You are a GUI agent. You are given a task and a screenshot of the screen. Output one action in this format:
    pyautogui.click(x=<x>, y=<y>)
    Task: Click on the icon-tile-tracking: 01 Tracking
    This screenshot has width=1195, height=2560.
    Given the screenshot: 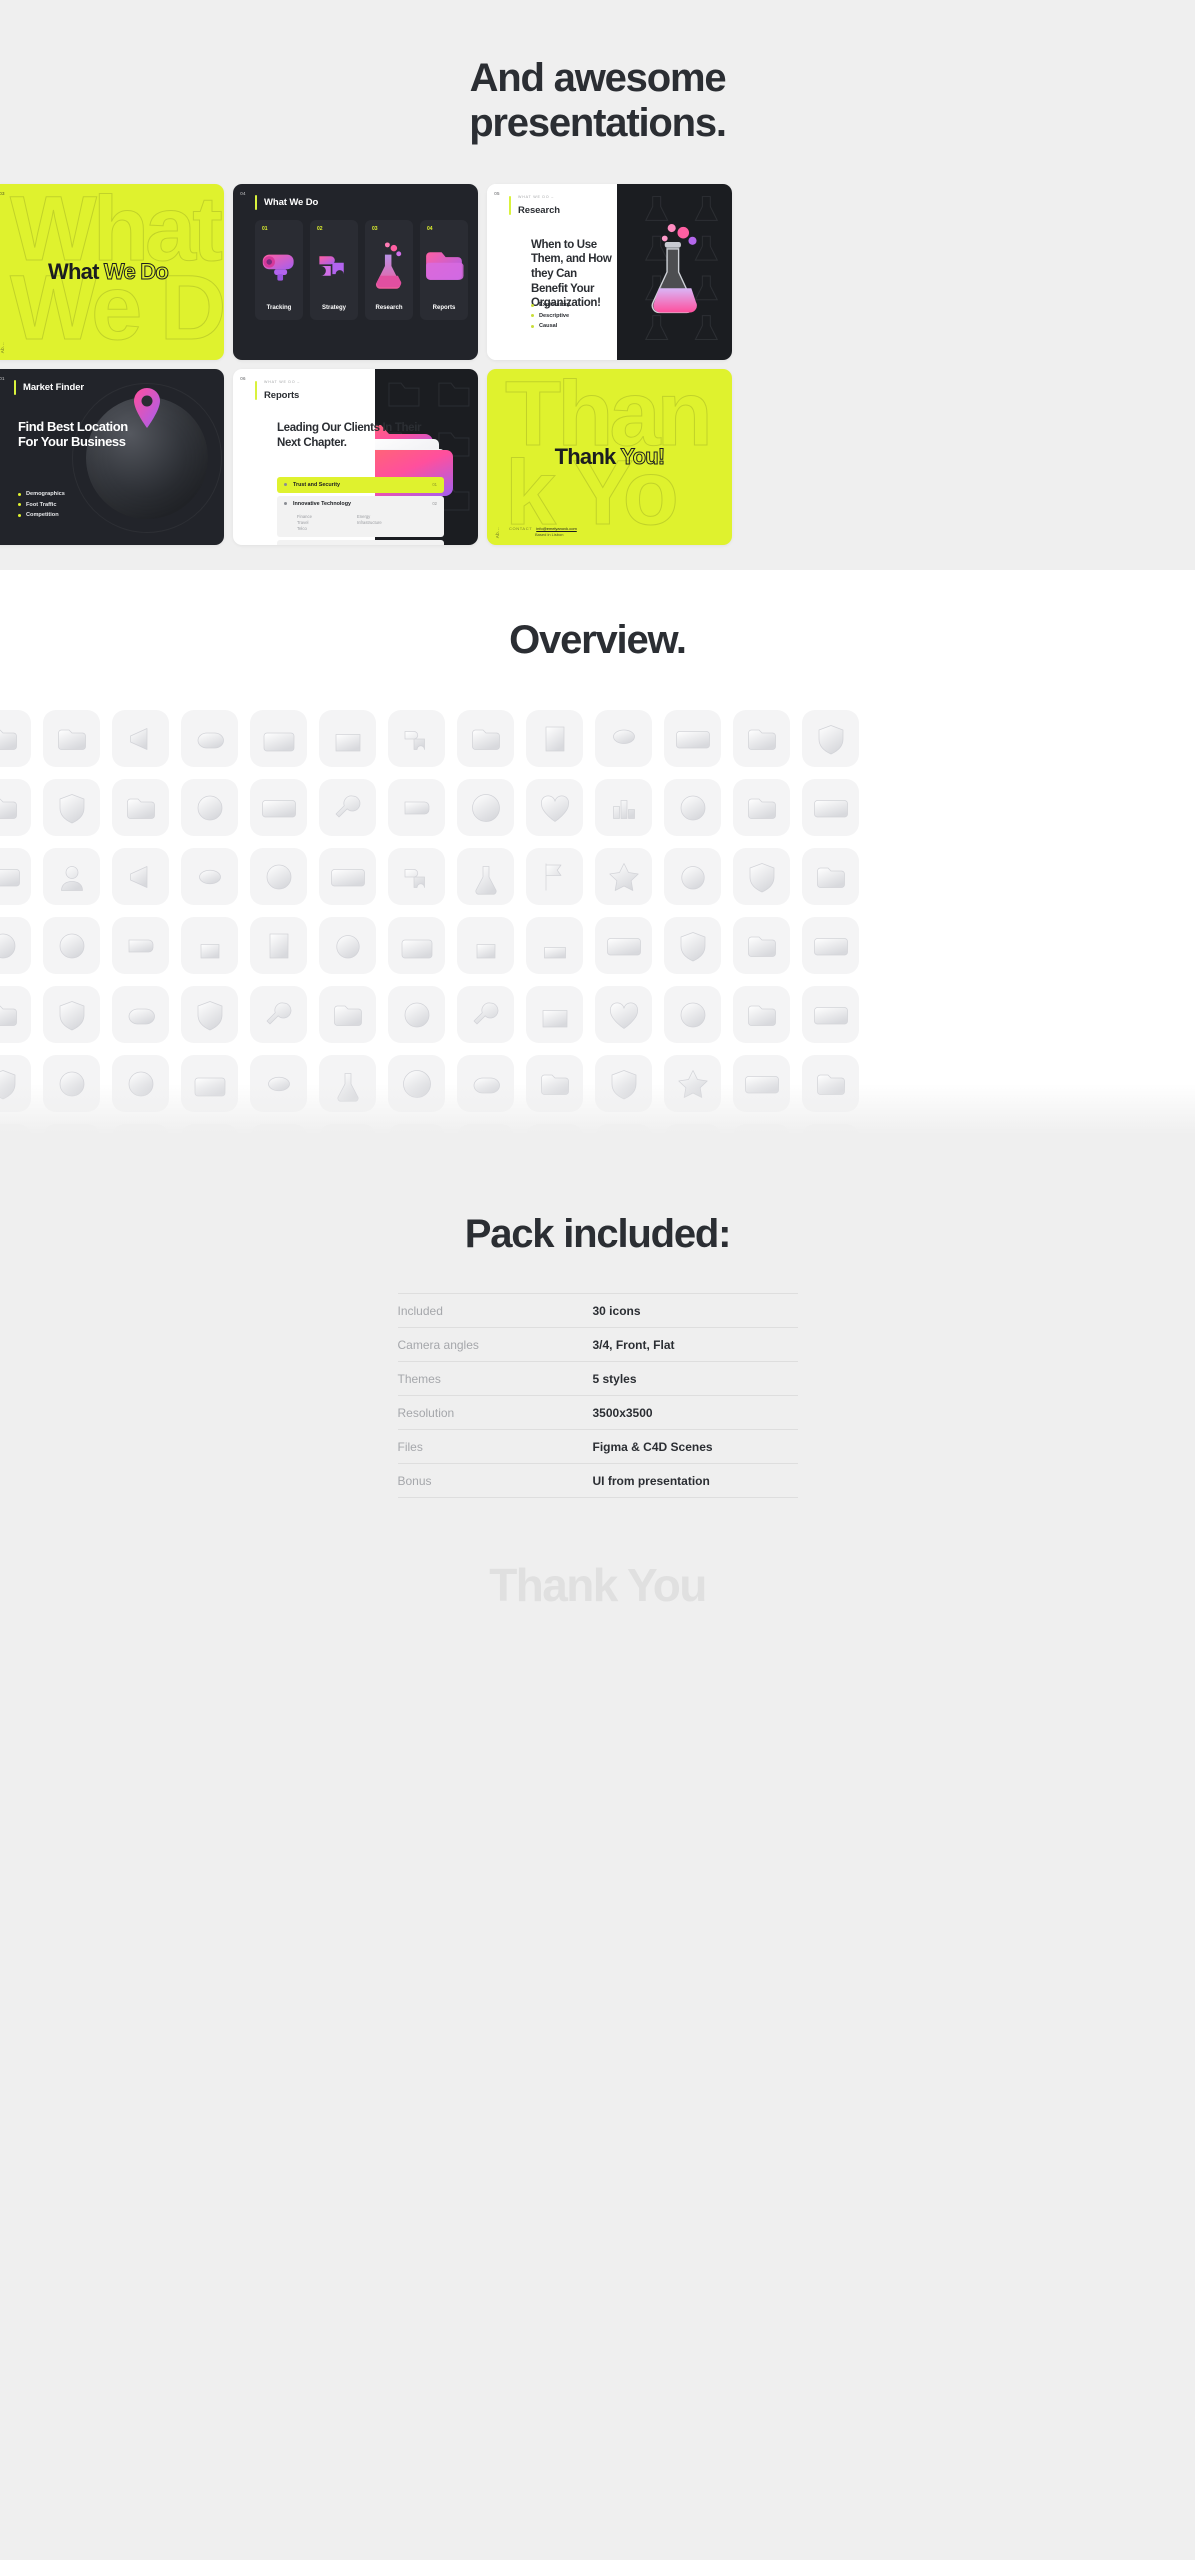 What is the action you would take?
    pyautogui.click(x=279, y=269)
    